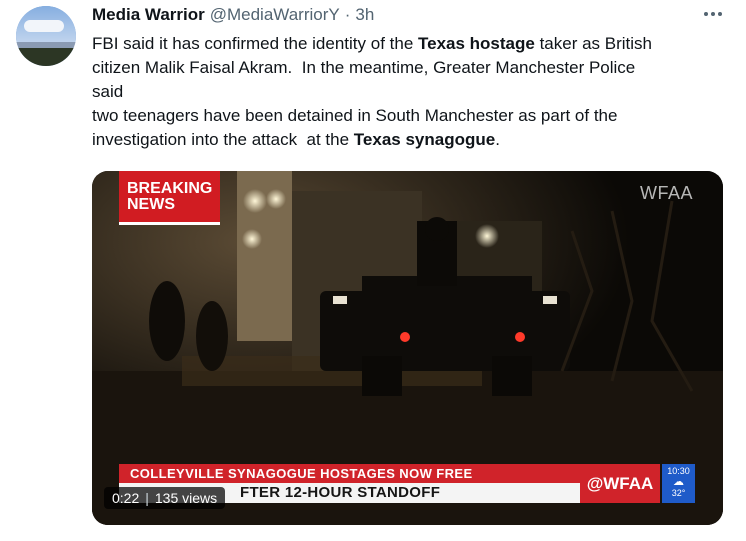  What do you see at coordinates (170, 188) in the screenshot?
I see `breaking-line-1: BREAKING` at bounding box center [170, 188].